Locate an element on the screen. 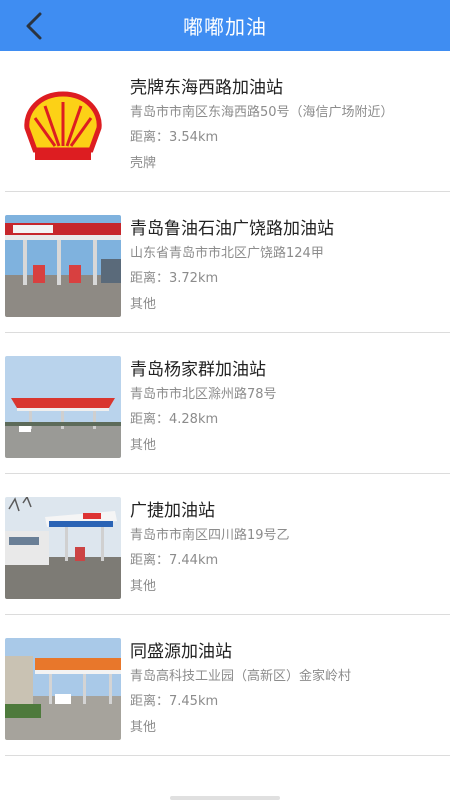 The width and height of the screenshot is (450, 800). app-header: 嘟嘟加油 is located at coordinates (225, 25).